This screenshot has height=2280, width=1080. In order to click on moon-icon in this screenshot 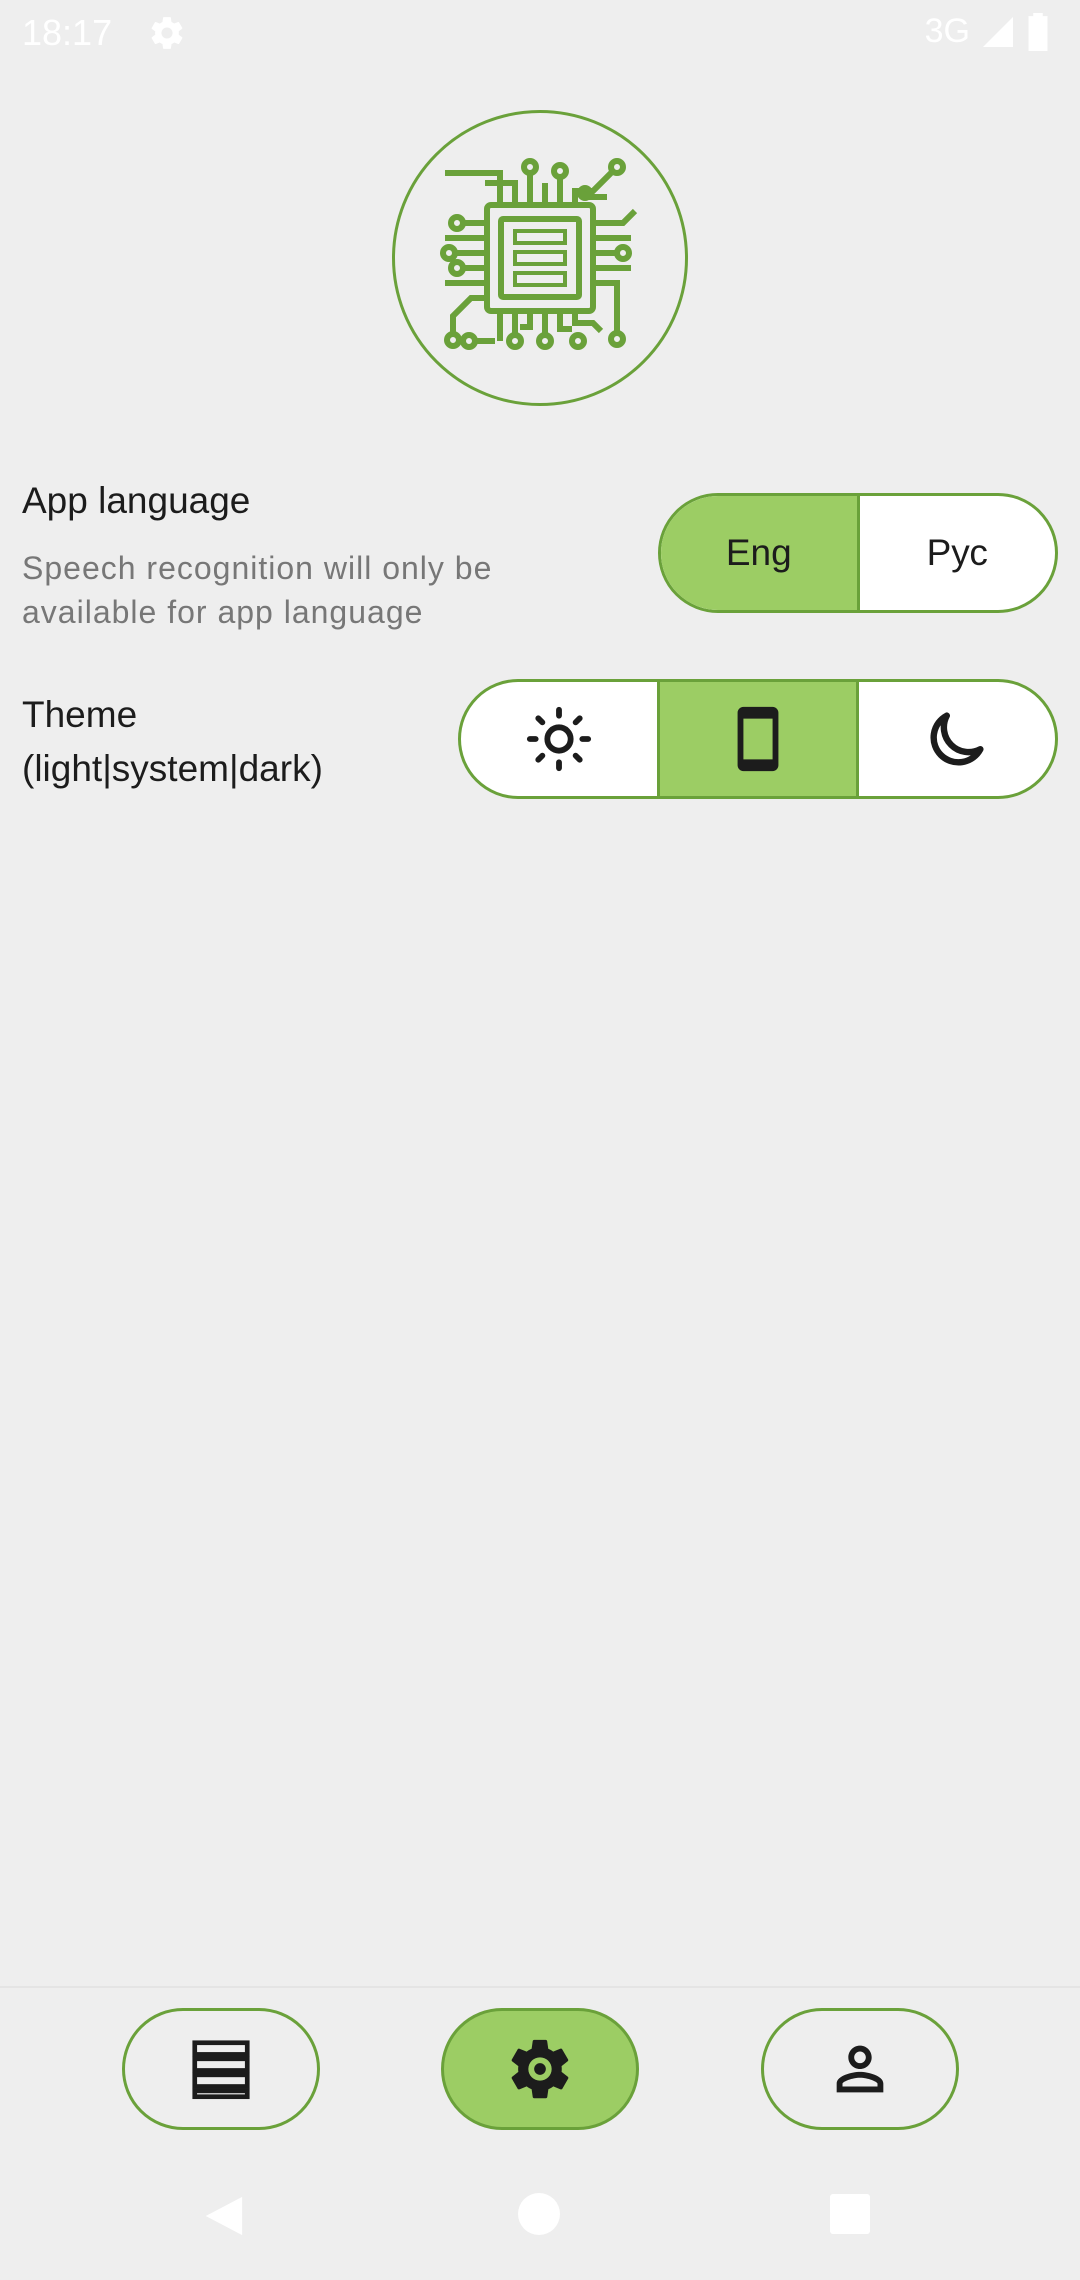, I will do `click(957, 739)`.